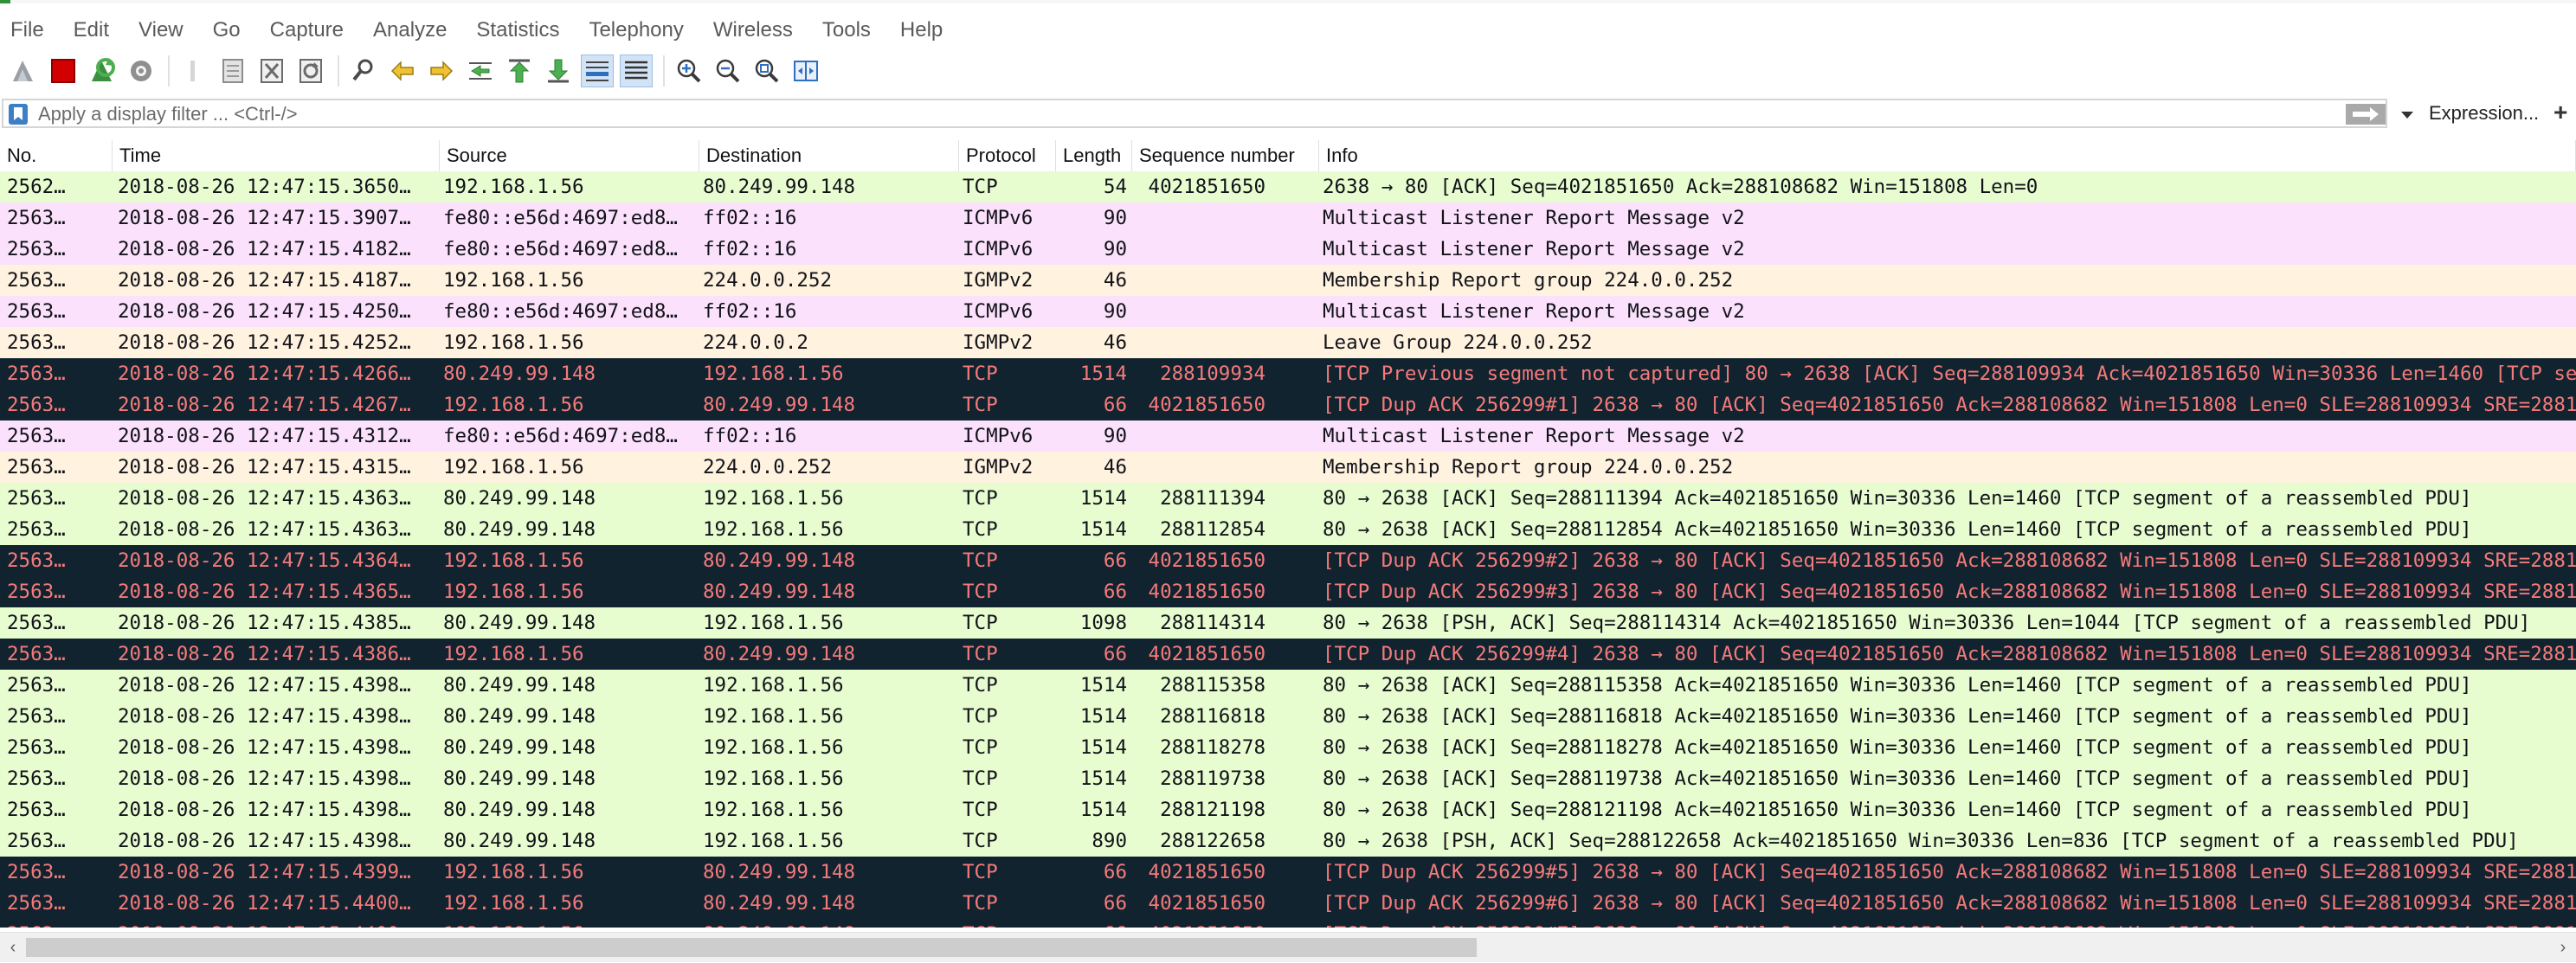  Describe the element at coordinates (779, 187) in the screenshot. I see `cell-dst: 80.249.99.148` at that location.